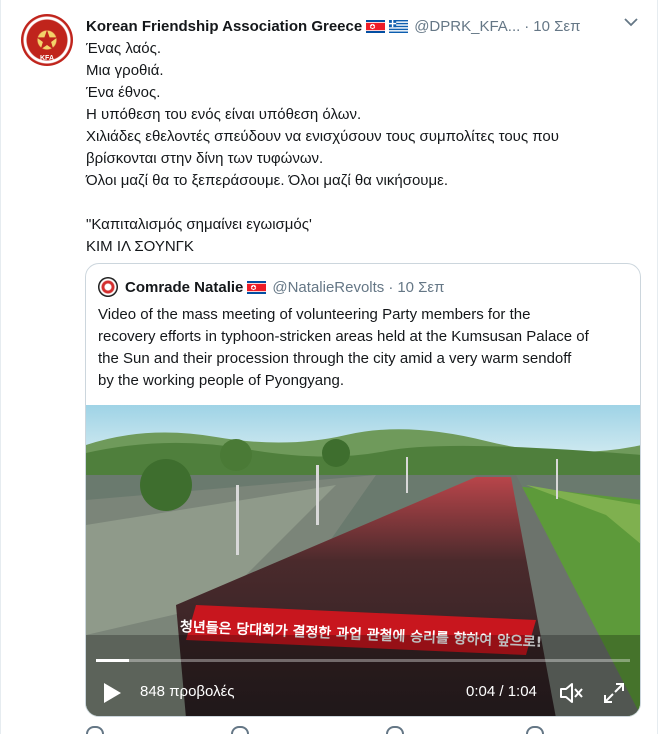 The image size is (658, 734). Describe the element at coordinates (316, 730) in the screenshot. I see `tweet-actions` at that location.